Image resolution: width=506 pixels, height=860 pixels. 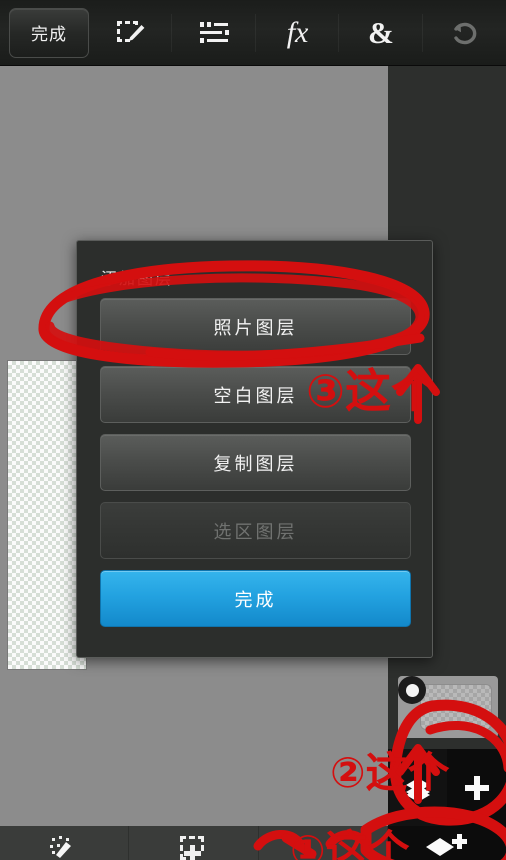 I want to click on adjustments-sliders-icon, so click(x=215, y=32).